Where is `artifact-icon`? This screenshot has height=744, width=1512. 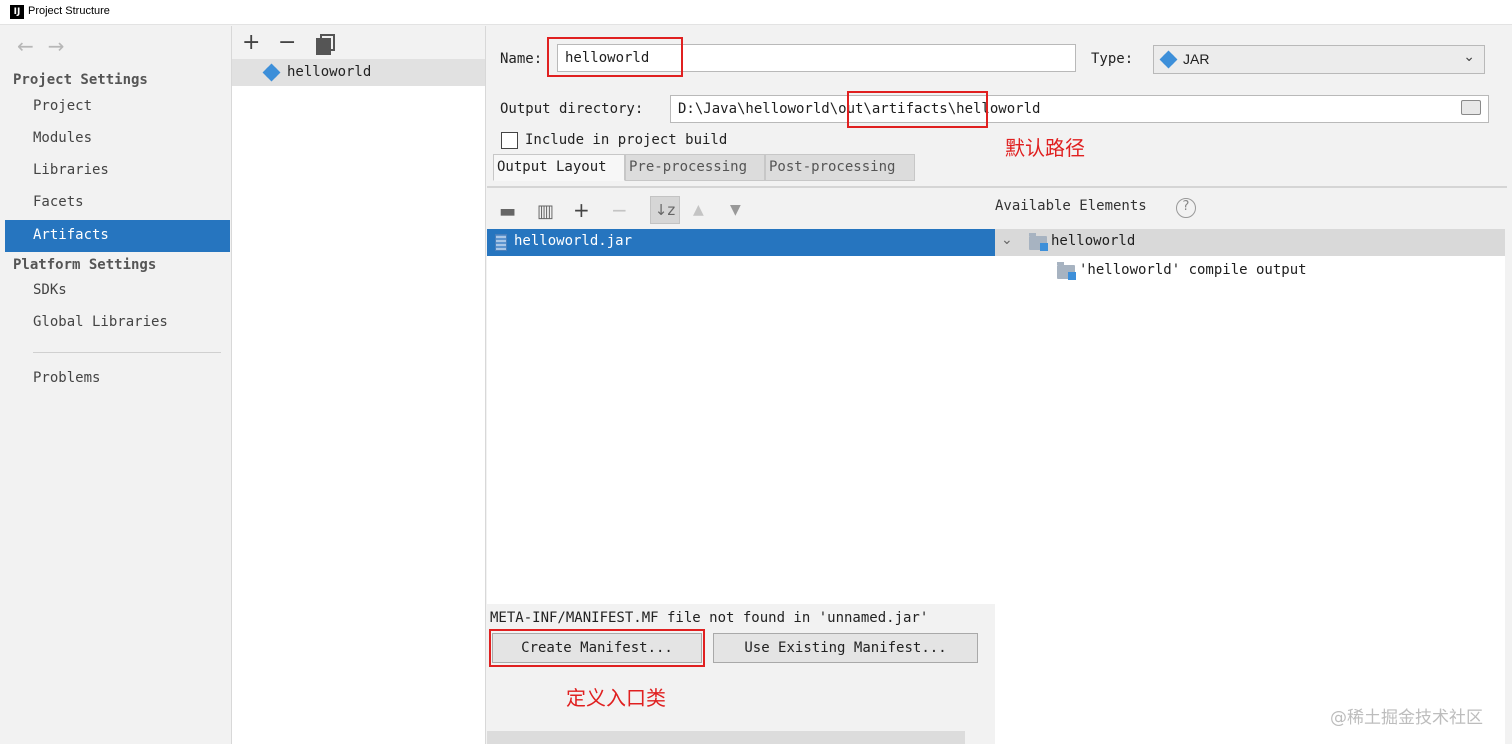 artifact-icon is located at coordinates (271, 72).